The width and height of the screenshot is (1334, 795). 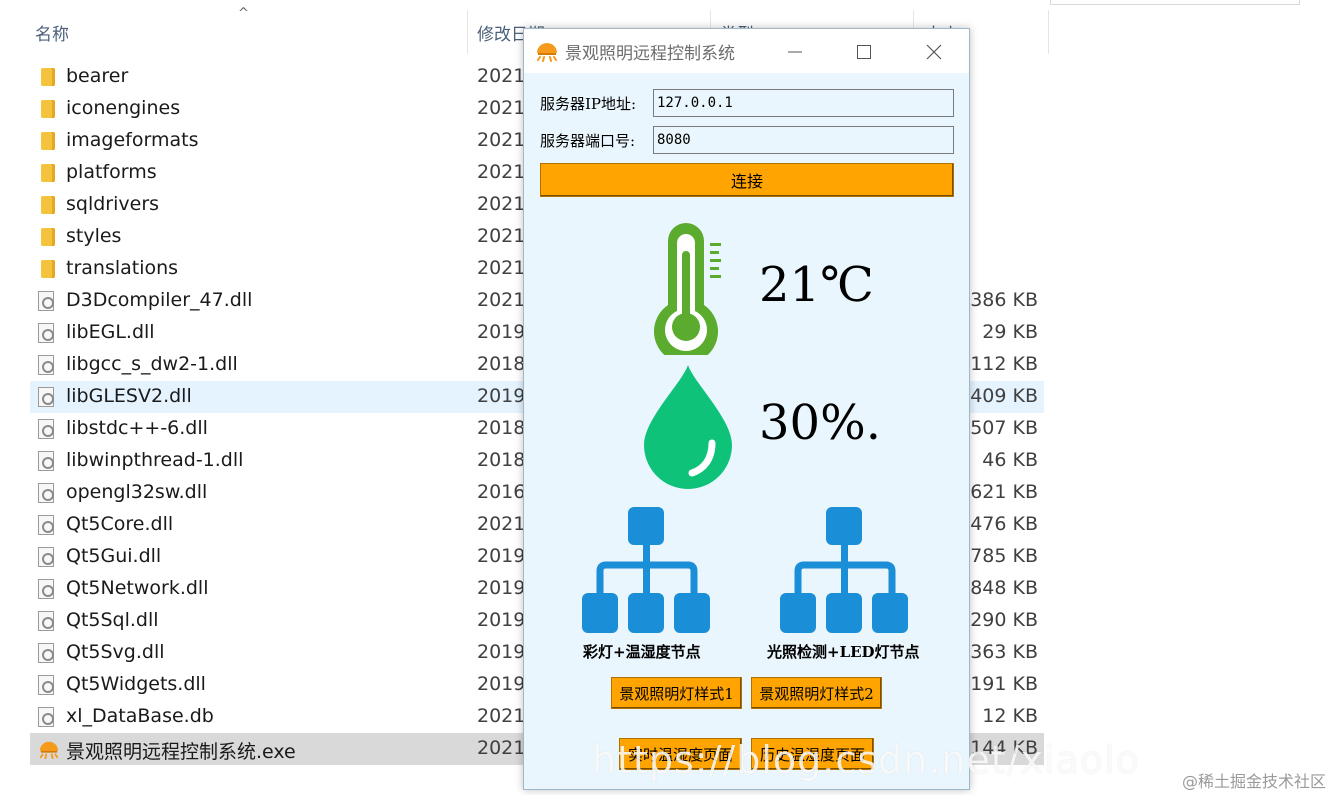 What do you see at coordinates (122, 268) in the screenshot?
I see `file-name: translations` at bounding box center [122, 268].